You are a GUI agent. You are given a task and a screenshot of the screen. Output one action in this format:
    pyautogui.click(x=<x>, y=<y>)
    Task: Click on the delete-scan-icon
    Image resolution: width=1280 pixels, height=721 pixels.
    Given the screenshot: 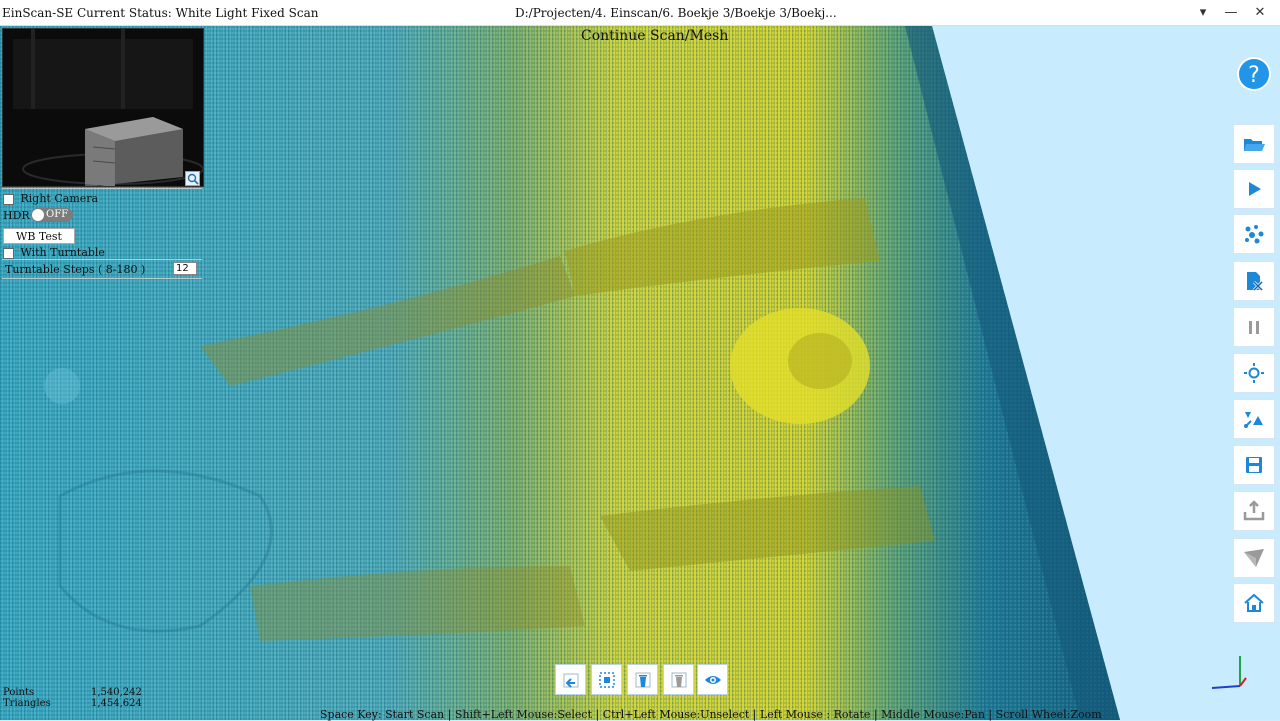 What is the action you would take?
    pyautogui.click(x=1255, y=282)
    